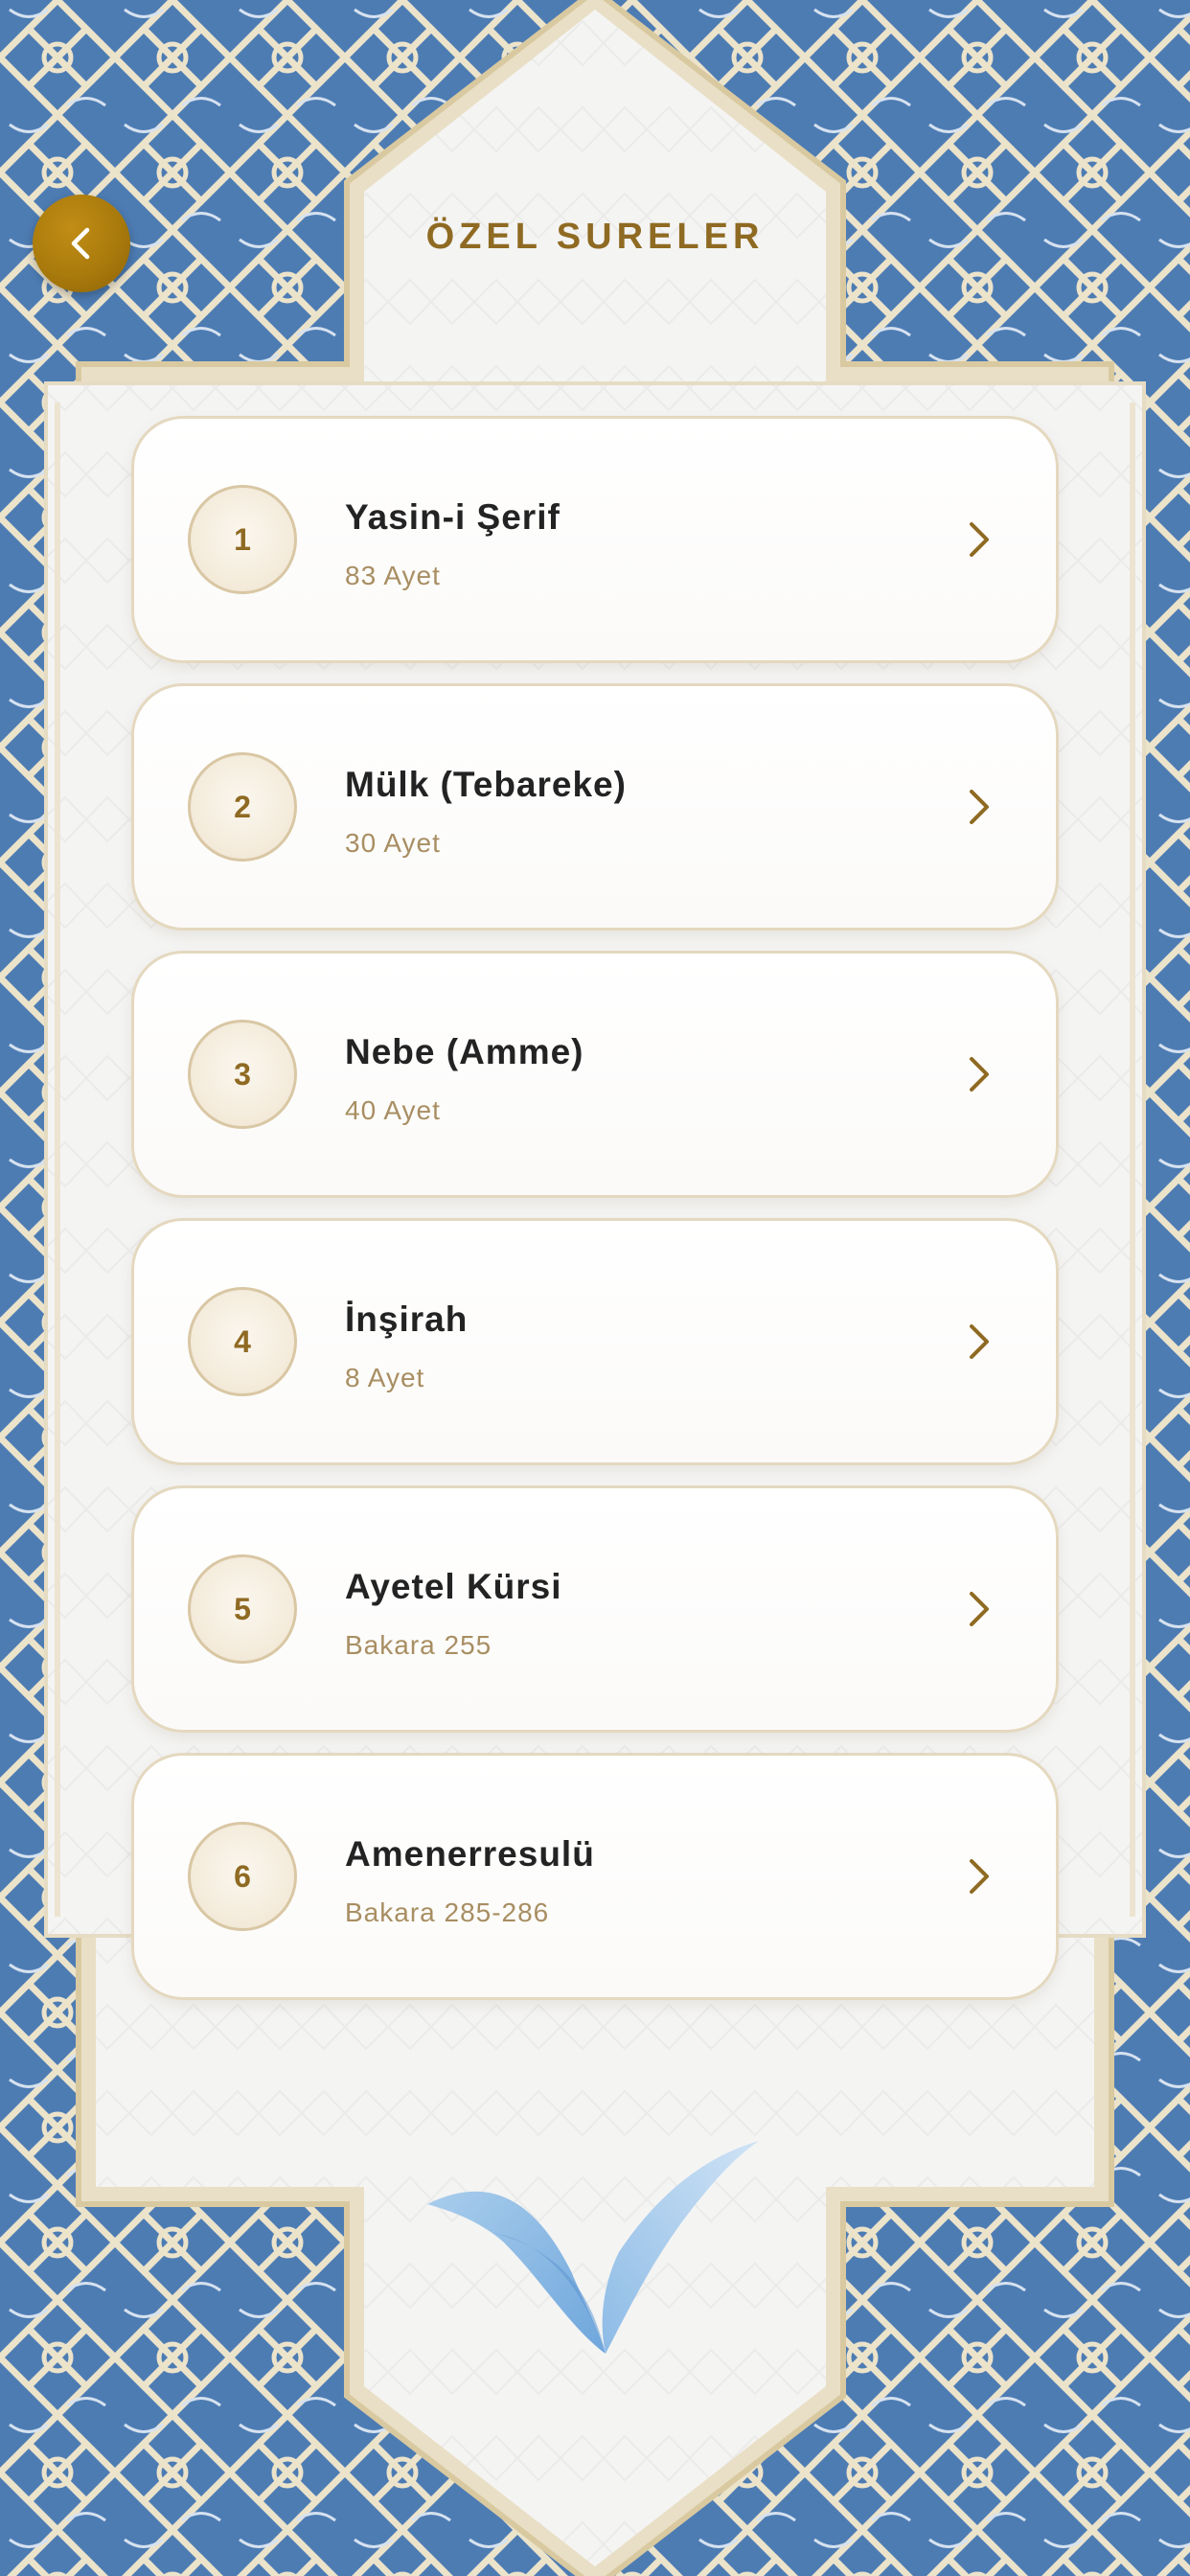 The image size is (1190, 2576). Describe the element at coordinates (243, 1609) in the screenshot. I see `number-badge: 5` at that location.